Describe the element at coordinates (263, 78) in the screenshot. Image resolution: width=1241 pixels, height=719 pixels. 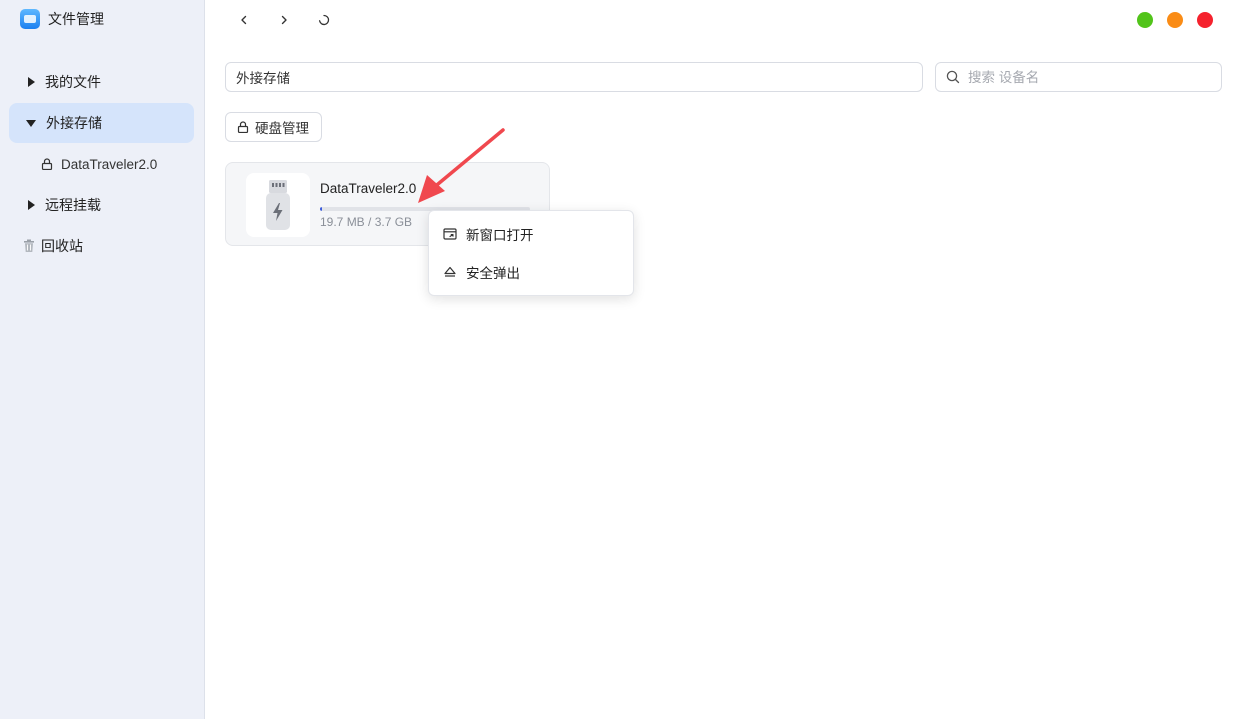
I see `path-text: 外接存储` at that location.